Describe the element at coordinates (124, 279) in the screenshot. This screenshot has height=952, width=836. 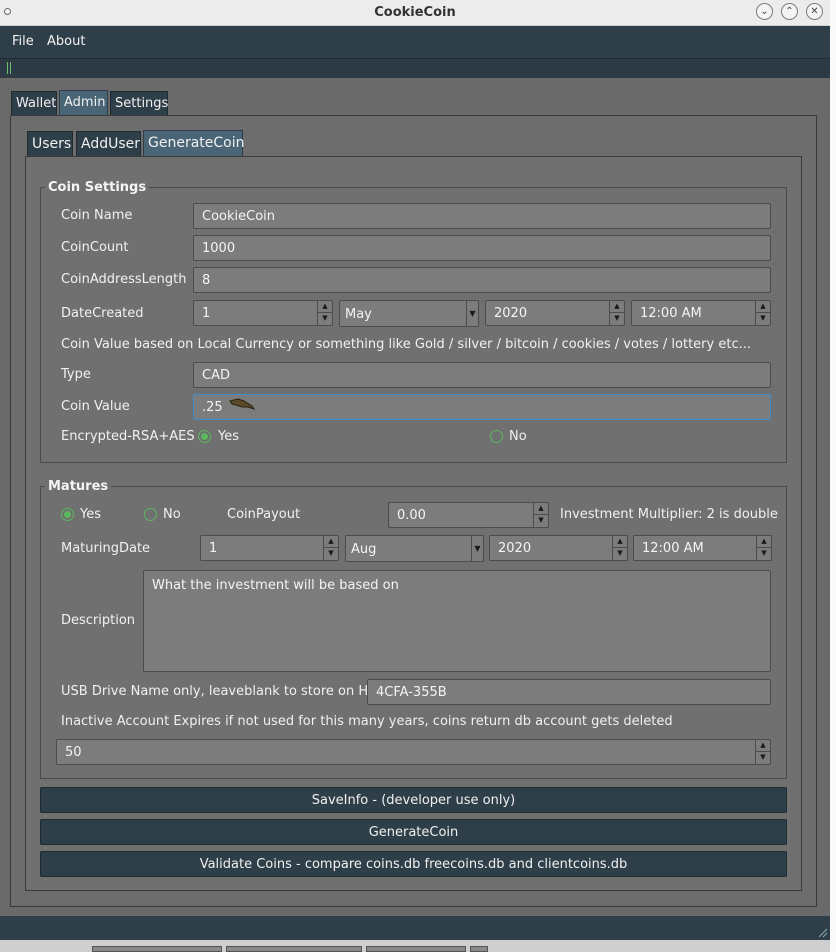
I see `address-length-label: CoinAddressLength` at that location.